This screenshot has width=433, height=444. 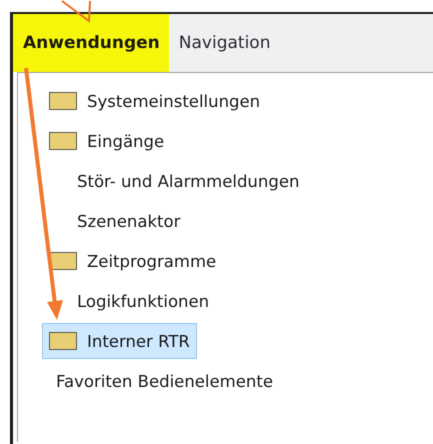 I want to click on tree-item: Systemeinstellungen, so click(x=155, y=101).